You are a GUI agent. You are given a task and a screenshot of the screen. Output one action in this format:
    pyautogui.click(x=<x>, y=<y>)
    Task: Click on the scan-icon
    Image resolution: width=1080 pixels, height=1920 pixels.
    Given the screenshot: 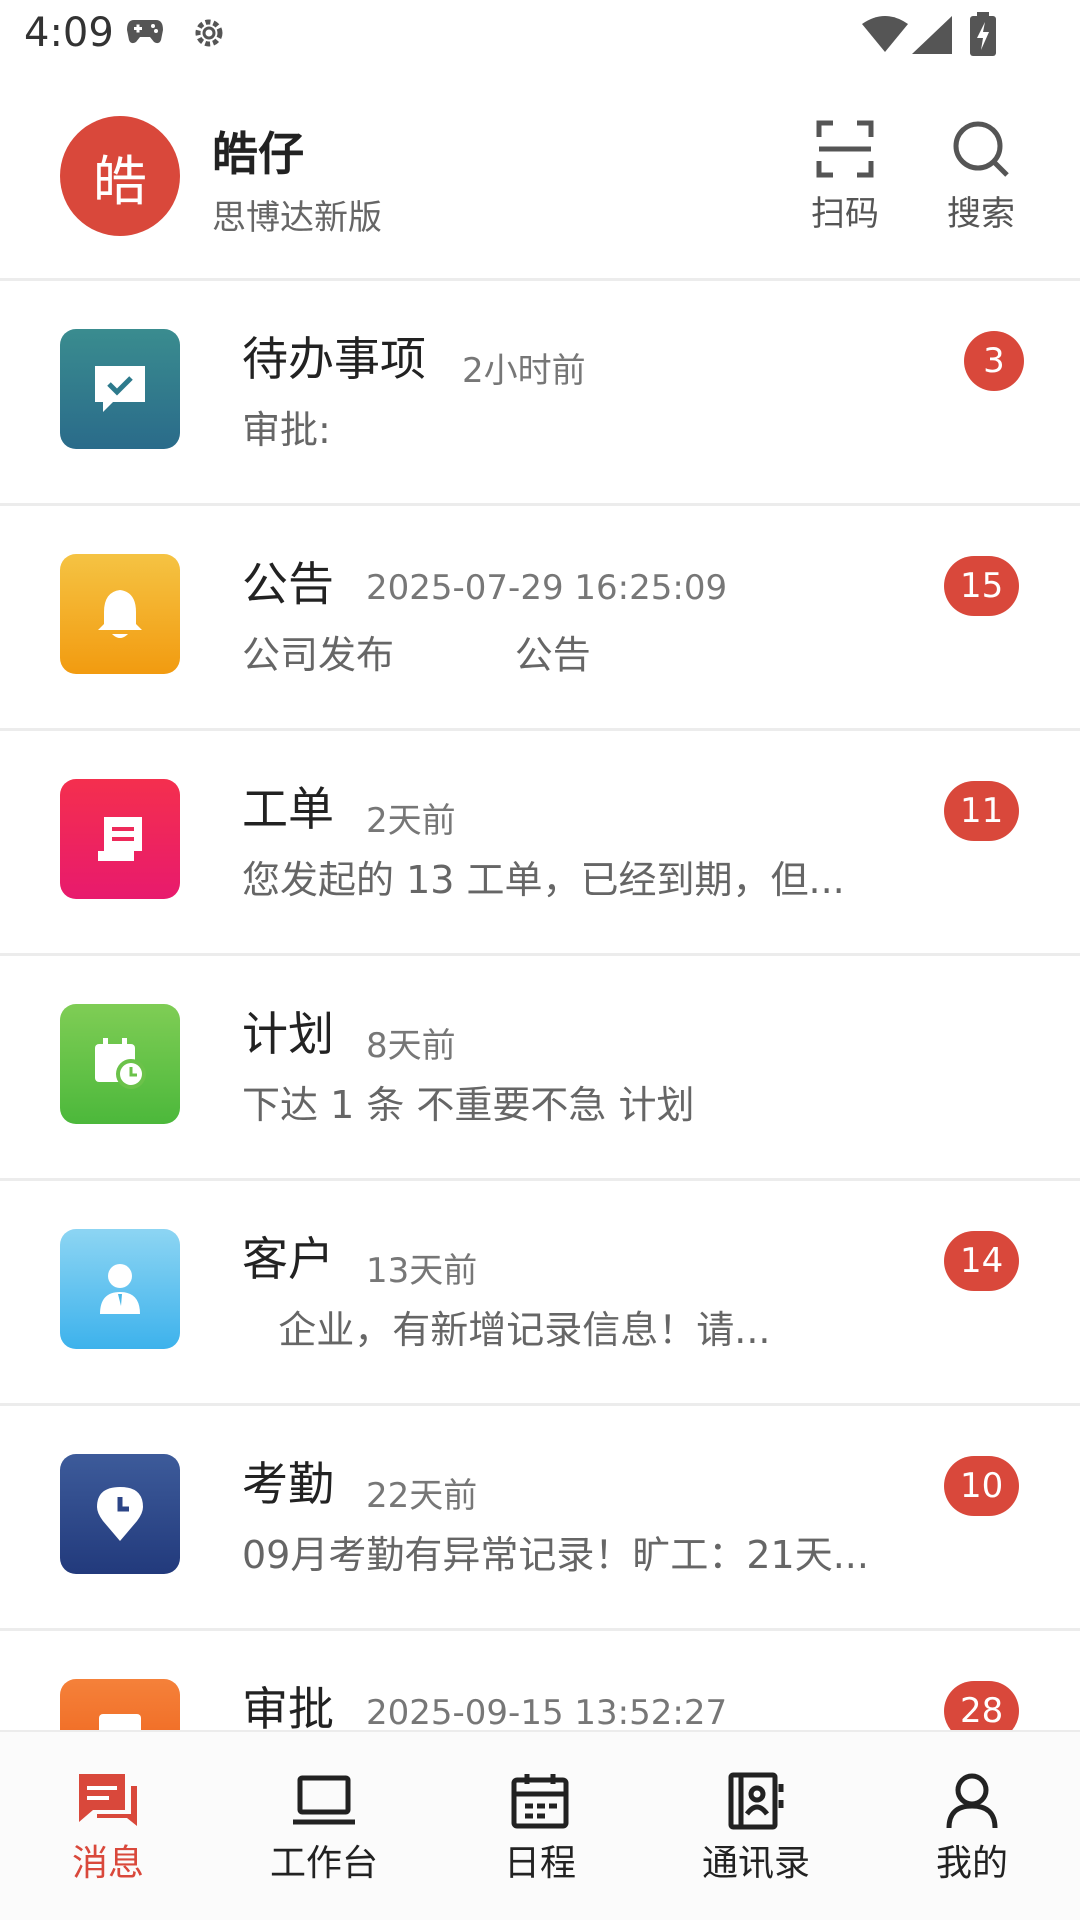 What is the action you would take?
    pyautogui.click(x=845, y=149)
    